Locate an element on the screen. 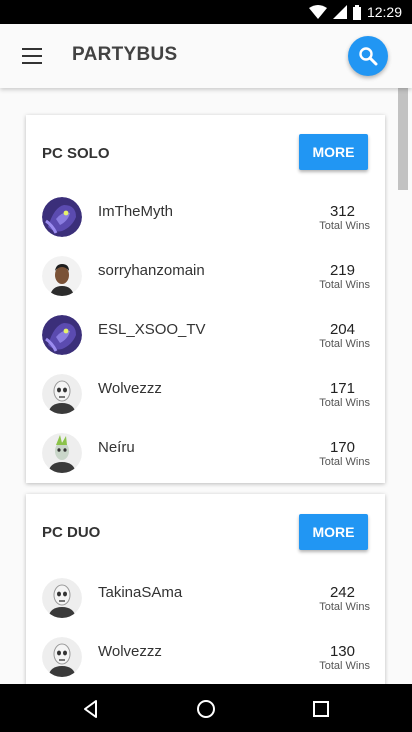 This screenshot has height=732, width=412. recents-button is located at coordinates (321, 709).